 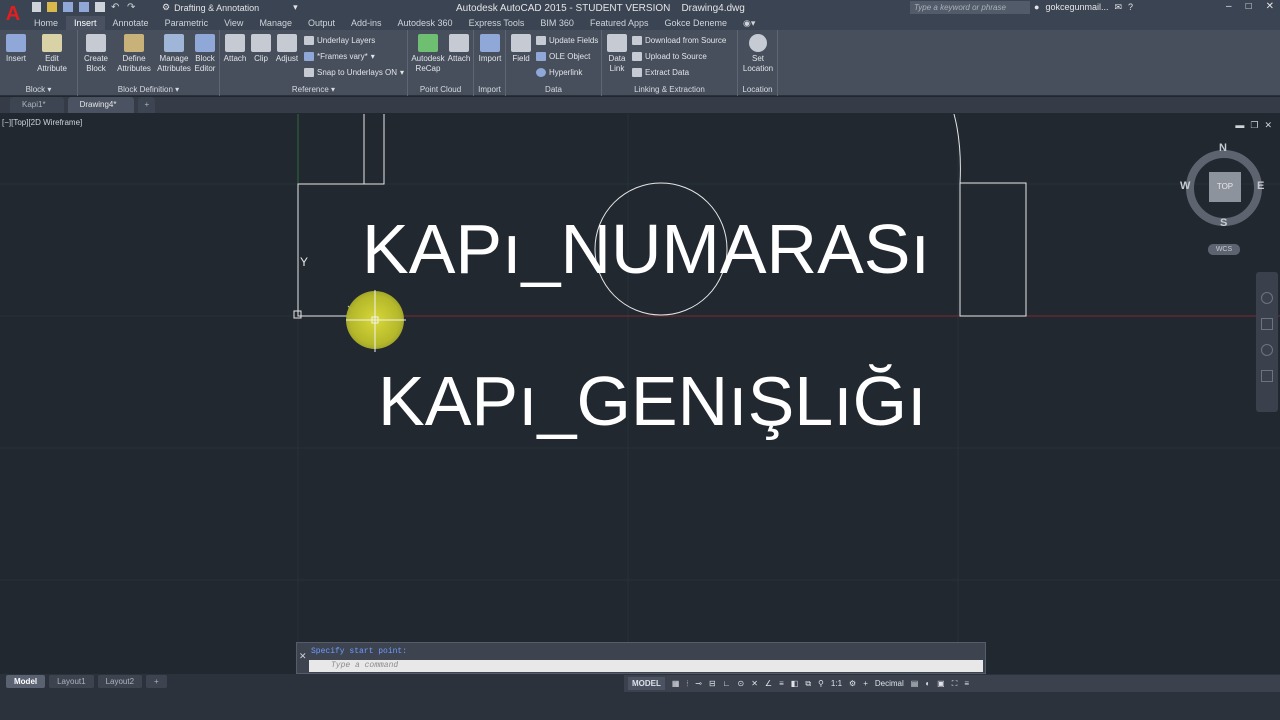 I want to click on tab-parametric: Parametric, so click(x=187, y=23).